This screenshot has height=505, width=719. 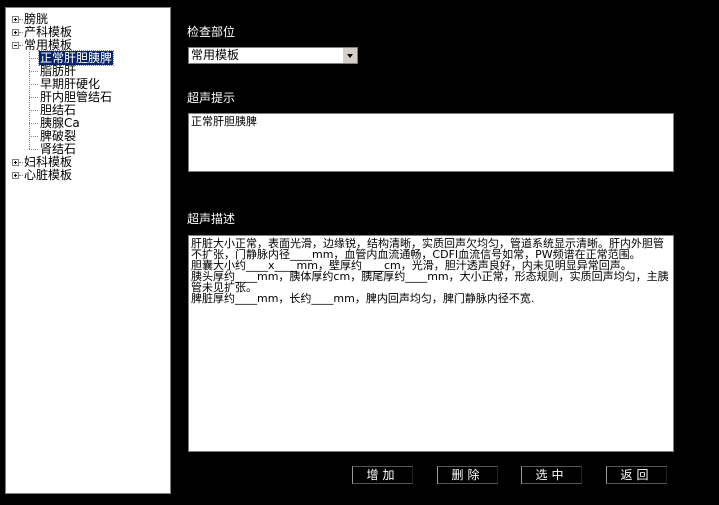 What do you see at coordinates (467, 475) in the screenshot?
I see `delete-button: 删除` at bounding box center [467, 475].